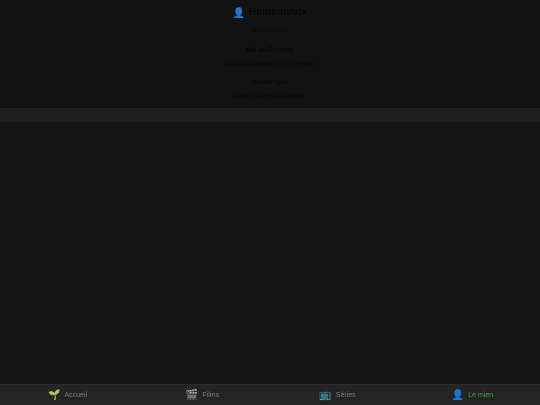 The height and width of the screenshot is (405, 540). What do you see at coordinates (345, 395) in the screenshot?
I see `tab-label: Séries` at bounding box center [345, 395].